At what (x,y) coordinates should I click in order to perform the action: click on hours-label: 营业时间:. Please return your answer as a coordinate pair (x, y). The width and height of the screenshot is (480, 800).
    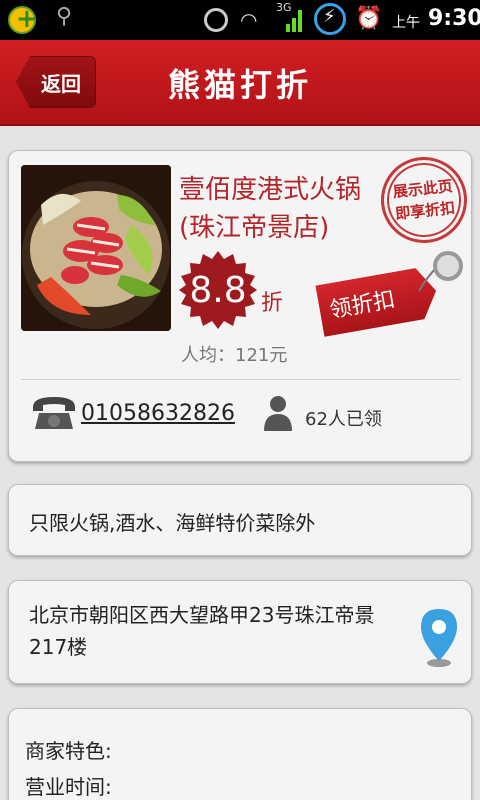
    Looking at the image, I should click on (68, 787).